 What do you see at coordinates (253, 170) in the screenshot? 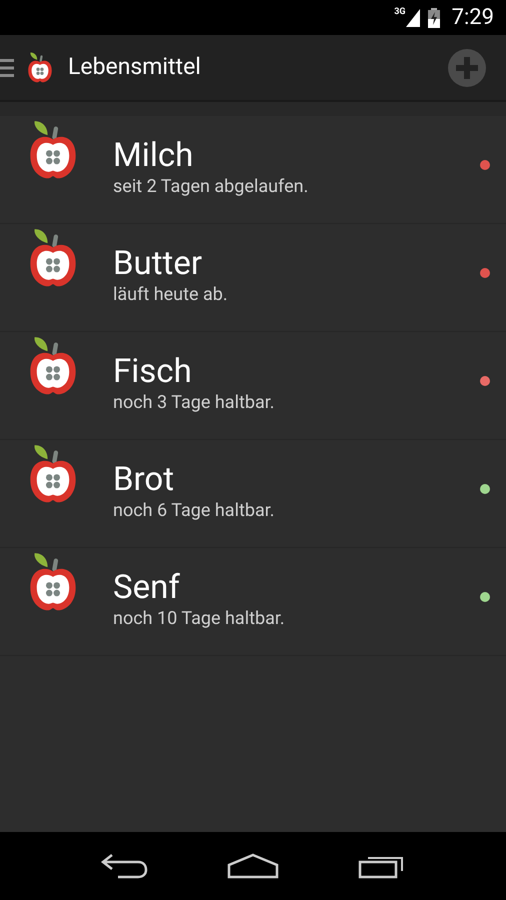
I see `food-list-item: Milch seit 2 Tagen abgelaufen.` at bounding box center [253, 170].